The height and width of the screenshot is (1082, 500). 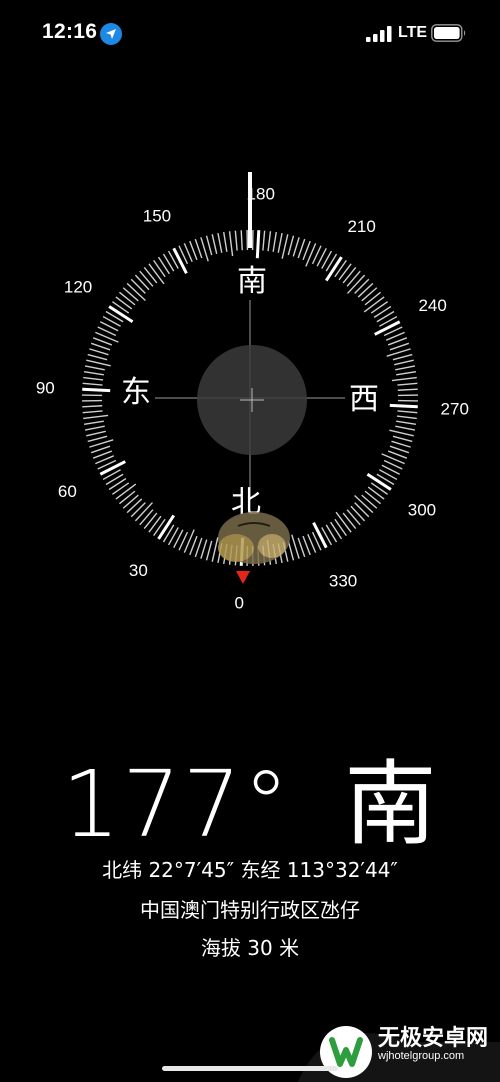 What do you see at coordinates (413, 32) in the screenshot?
I see `network-type: LTE` at bounding box center [413, 32].